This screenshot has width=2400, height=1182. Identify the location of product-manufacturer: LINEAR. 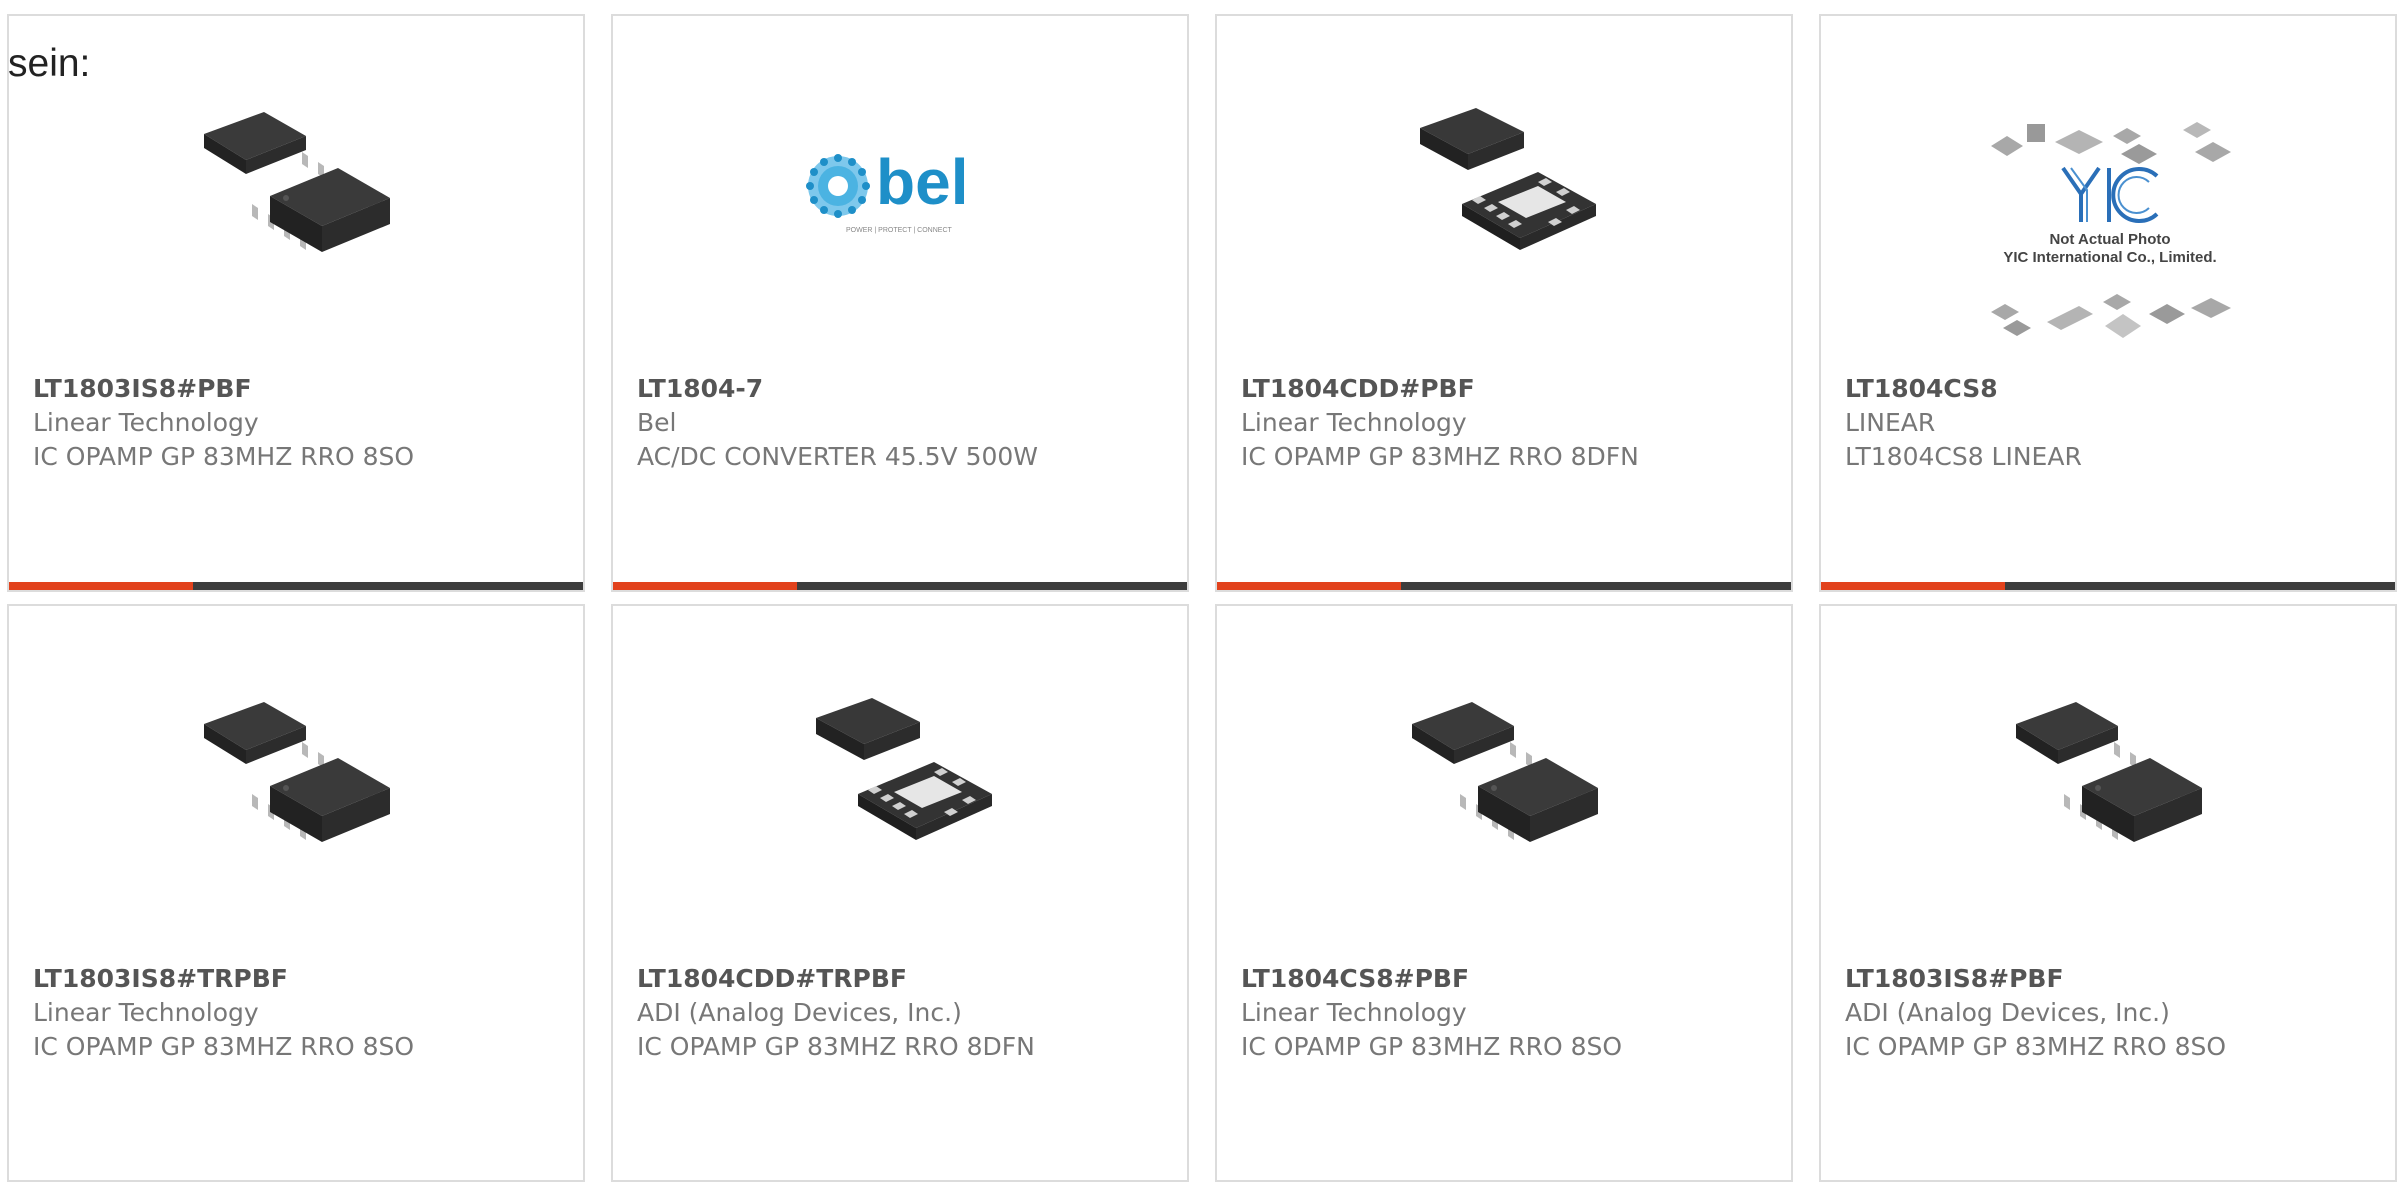
(1890, 422).